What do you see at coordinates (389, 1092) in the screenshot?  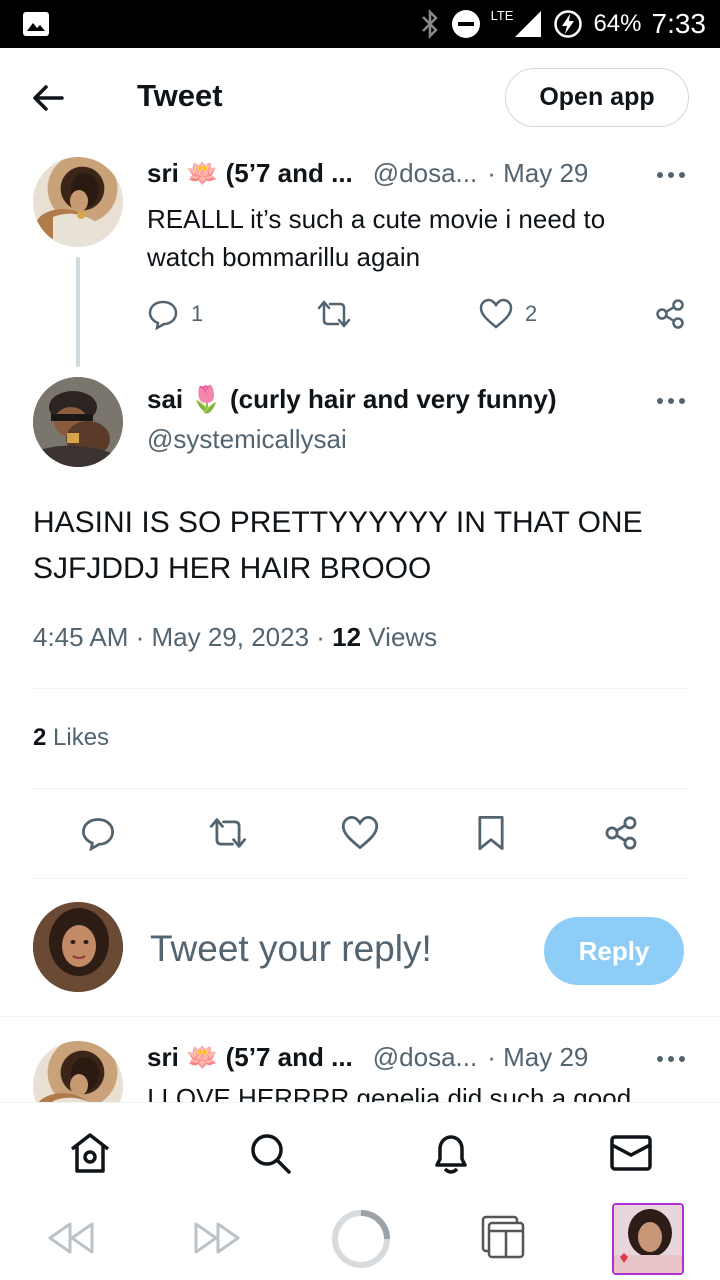 I see `tweet-text-line: I LOVE HERRRR genelia did such a good` at bounding box center [389, 1092].